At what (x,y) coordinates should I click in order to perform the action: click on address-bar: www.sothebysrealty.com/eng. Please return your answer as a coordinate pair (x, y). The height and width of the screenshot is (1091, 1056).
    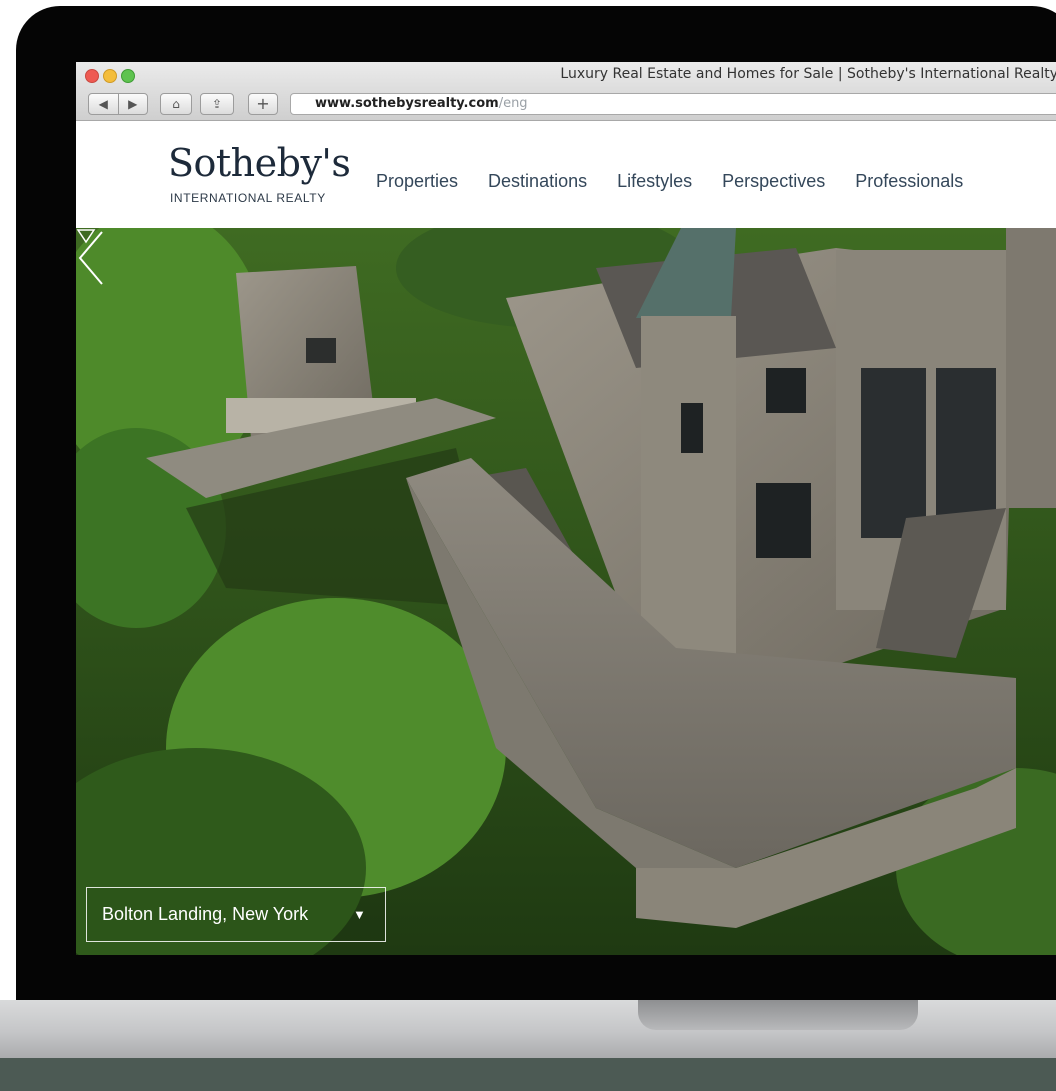
    Looking at the image, I should click on (673, 104).